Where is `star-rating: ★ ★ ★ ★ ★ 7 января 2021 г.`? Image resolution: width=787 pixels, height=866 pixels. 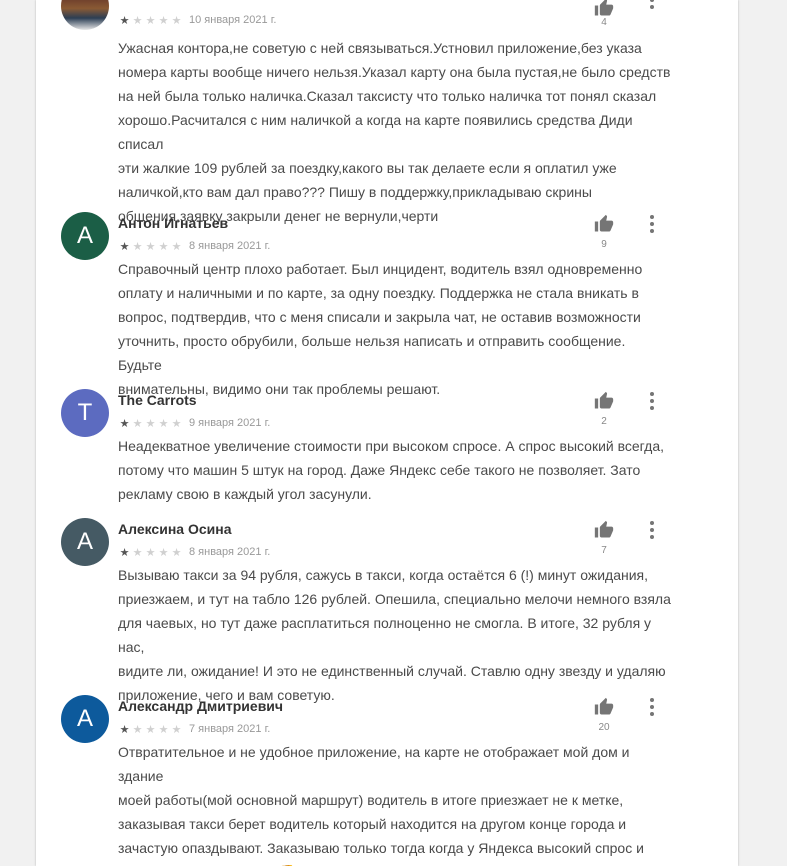
star-rating: ★ ★ ★ ★ ★ 7 января 2021 г. is located at coordinates (194, 729).